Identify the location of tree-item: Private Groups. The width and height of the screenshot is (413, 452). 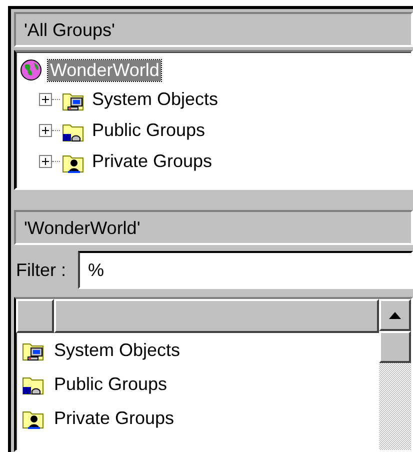
(152, 161).